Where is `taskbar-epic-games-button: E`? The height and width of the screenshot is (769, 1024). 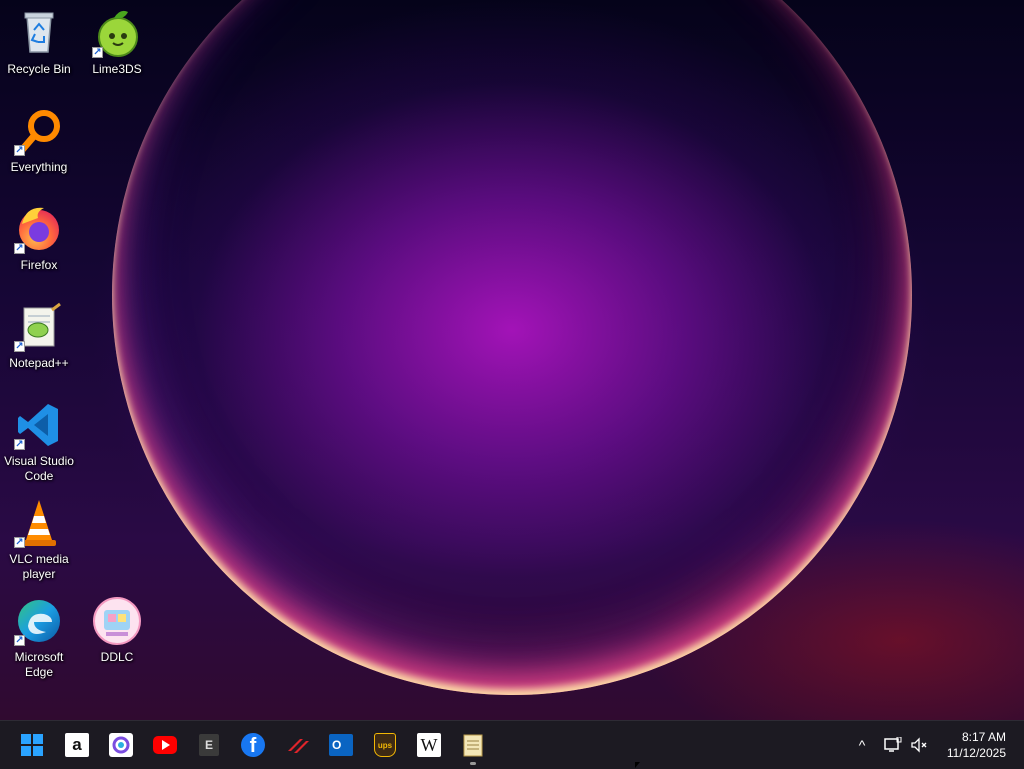 taskbar-epic-games-button: E is located at coordinates (209, 745).